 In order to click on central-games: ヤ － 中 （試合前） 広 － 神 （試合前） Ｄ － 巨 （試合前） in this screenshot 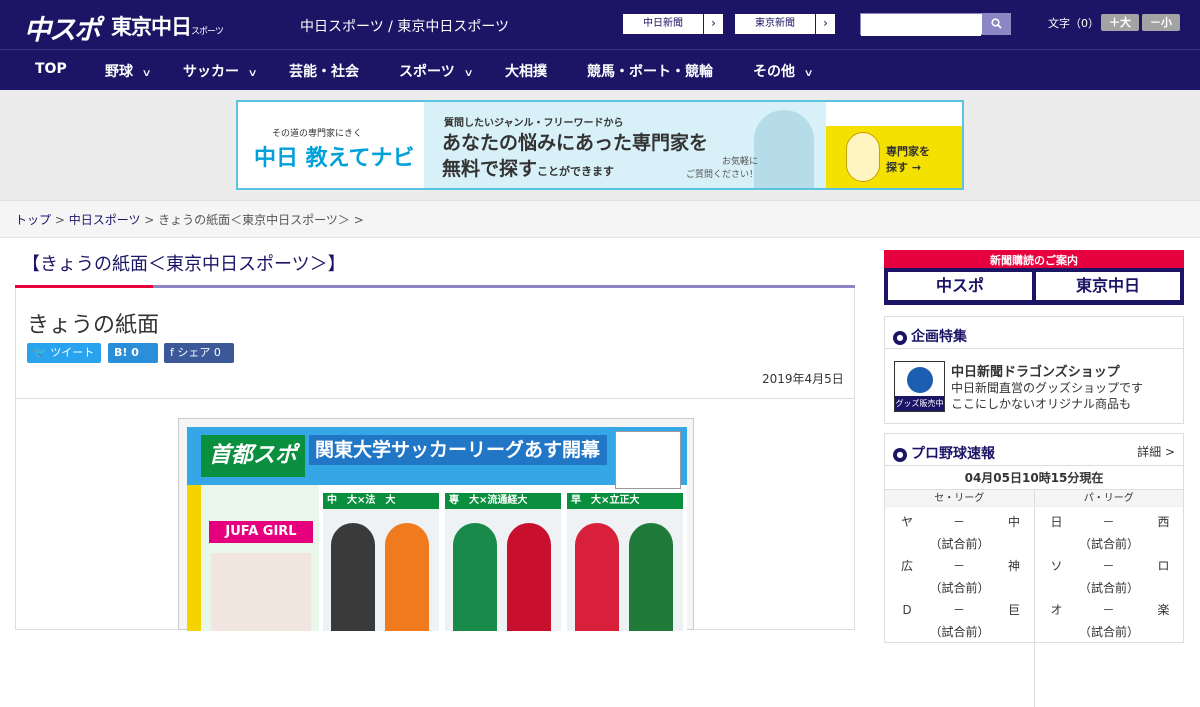, I will do `click(960, 607)`.